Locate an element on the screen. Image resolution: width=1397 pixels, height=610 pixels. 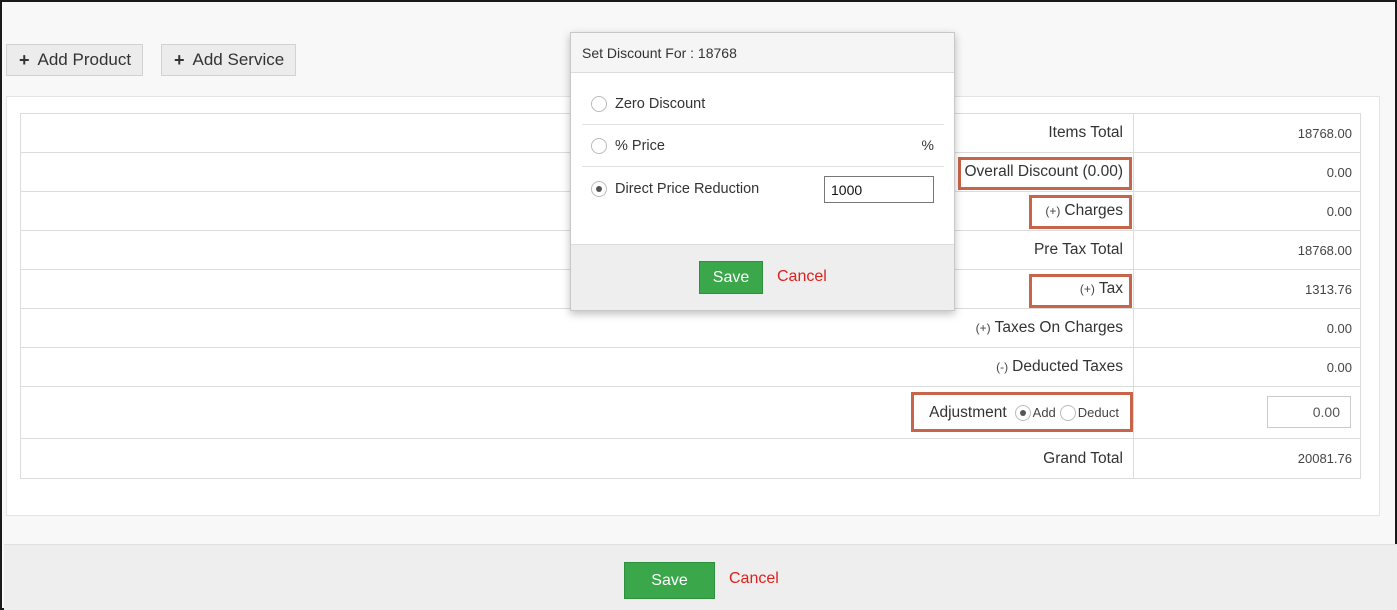
row-label-text: Overall Discount (0.00) is located at coordinates (1043, 171).